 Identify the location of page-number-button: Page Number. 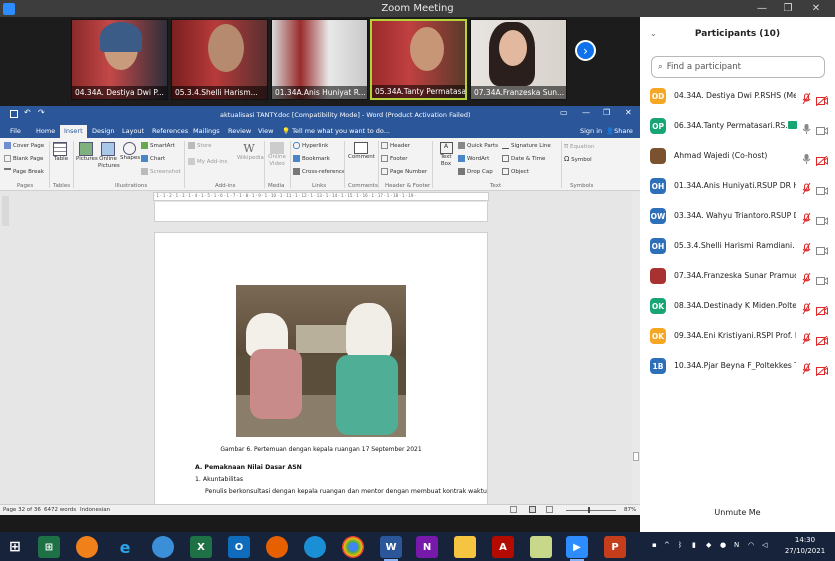
(404, 171).